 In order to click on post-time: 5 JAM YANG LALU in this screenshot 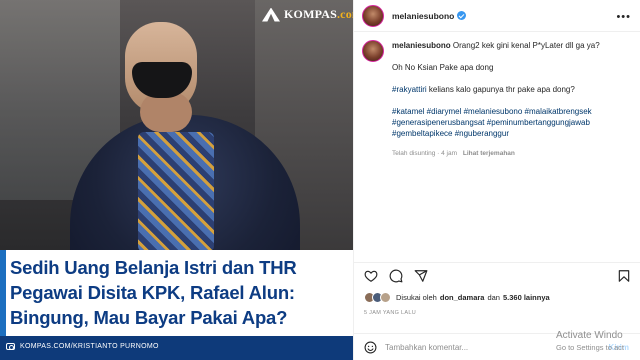, I will do `click(390, 313)`.